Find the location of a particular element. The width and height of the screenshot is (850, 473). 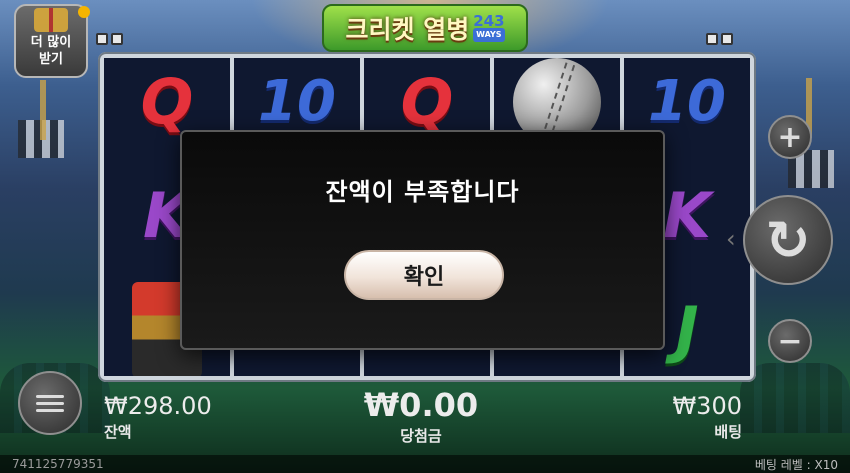

confirm-button: 확인 is located at coordinates (424, 275).